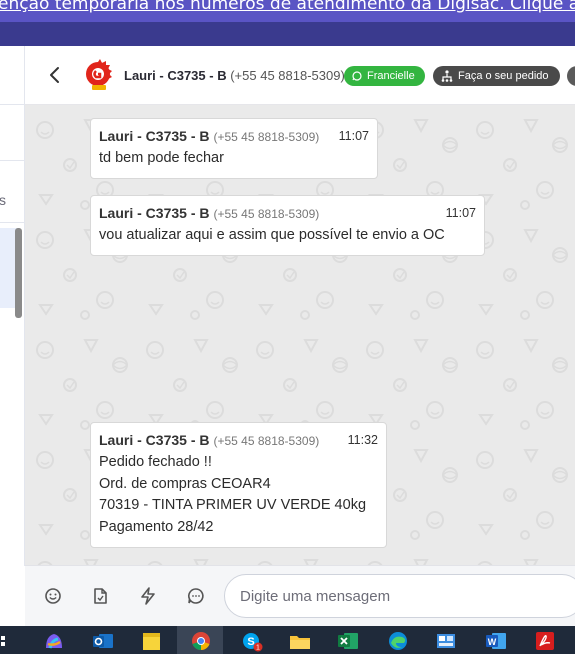  What do you see at coordinates (201, 641) in the screenshot?
I see `chrome-icon` at bounding box center [201, 641].